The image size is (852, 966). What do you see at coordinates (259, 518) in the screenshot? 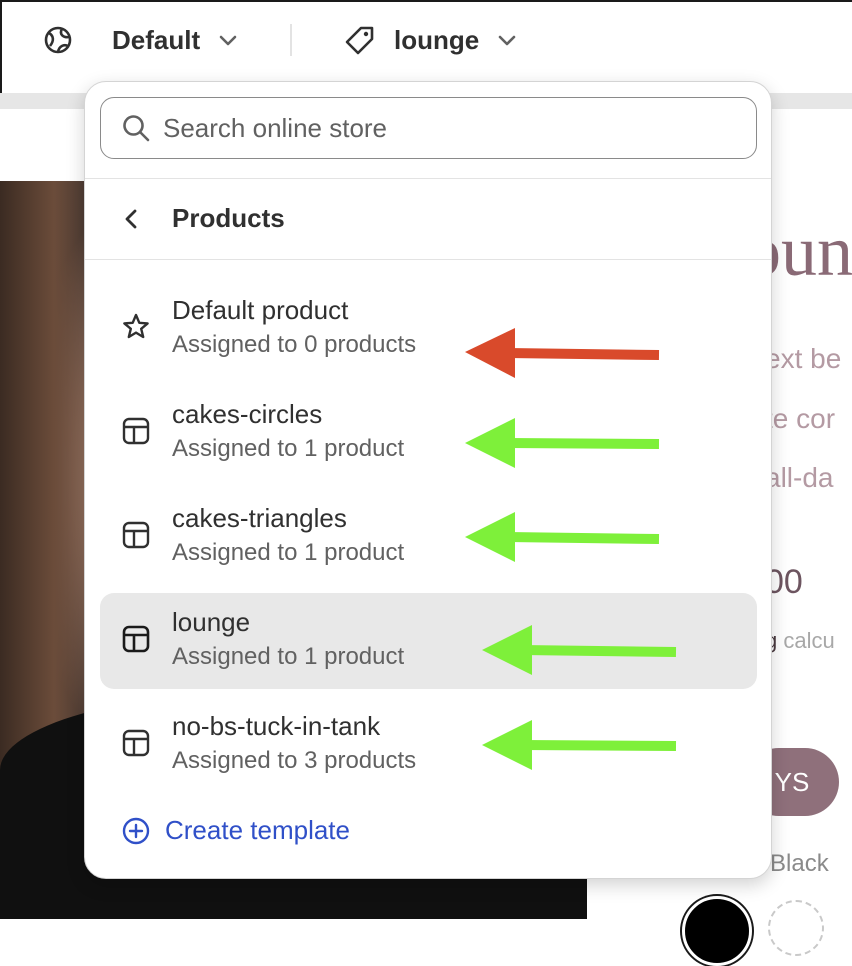
I see `template-name: cakes-triangles` at bounding box center [259, 518].